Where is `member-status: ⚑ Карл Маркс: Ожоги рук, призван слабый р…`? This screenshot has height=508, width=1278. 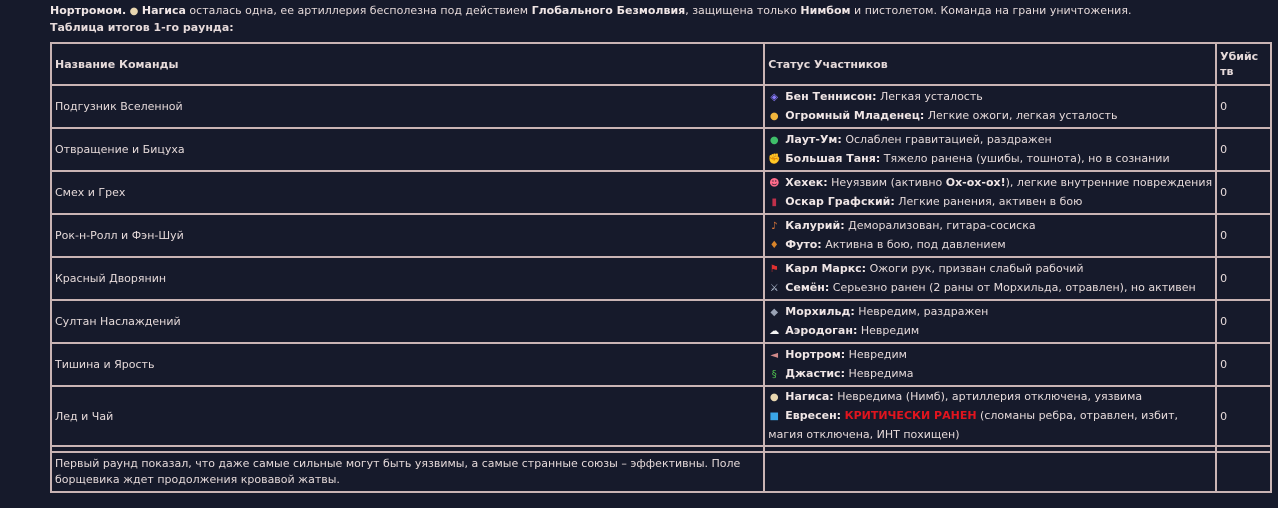
member-status: ⚑ Карл Маркс: Ожоги рук, призван слабый р… is located at coordinates (990, 269).